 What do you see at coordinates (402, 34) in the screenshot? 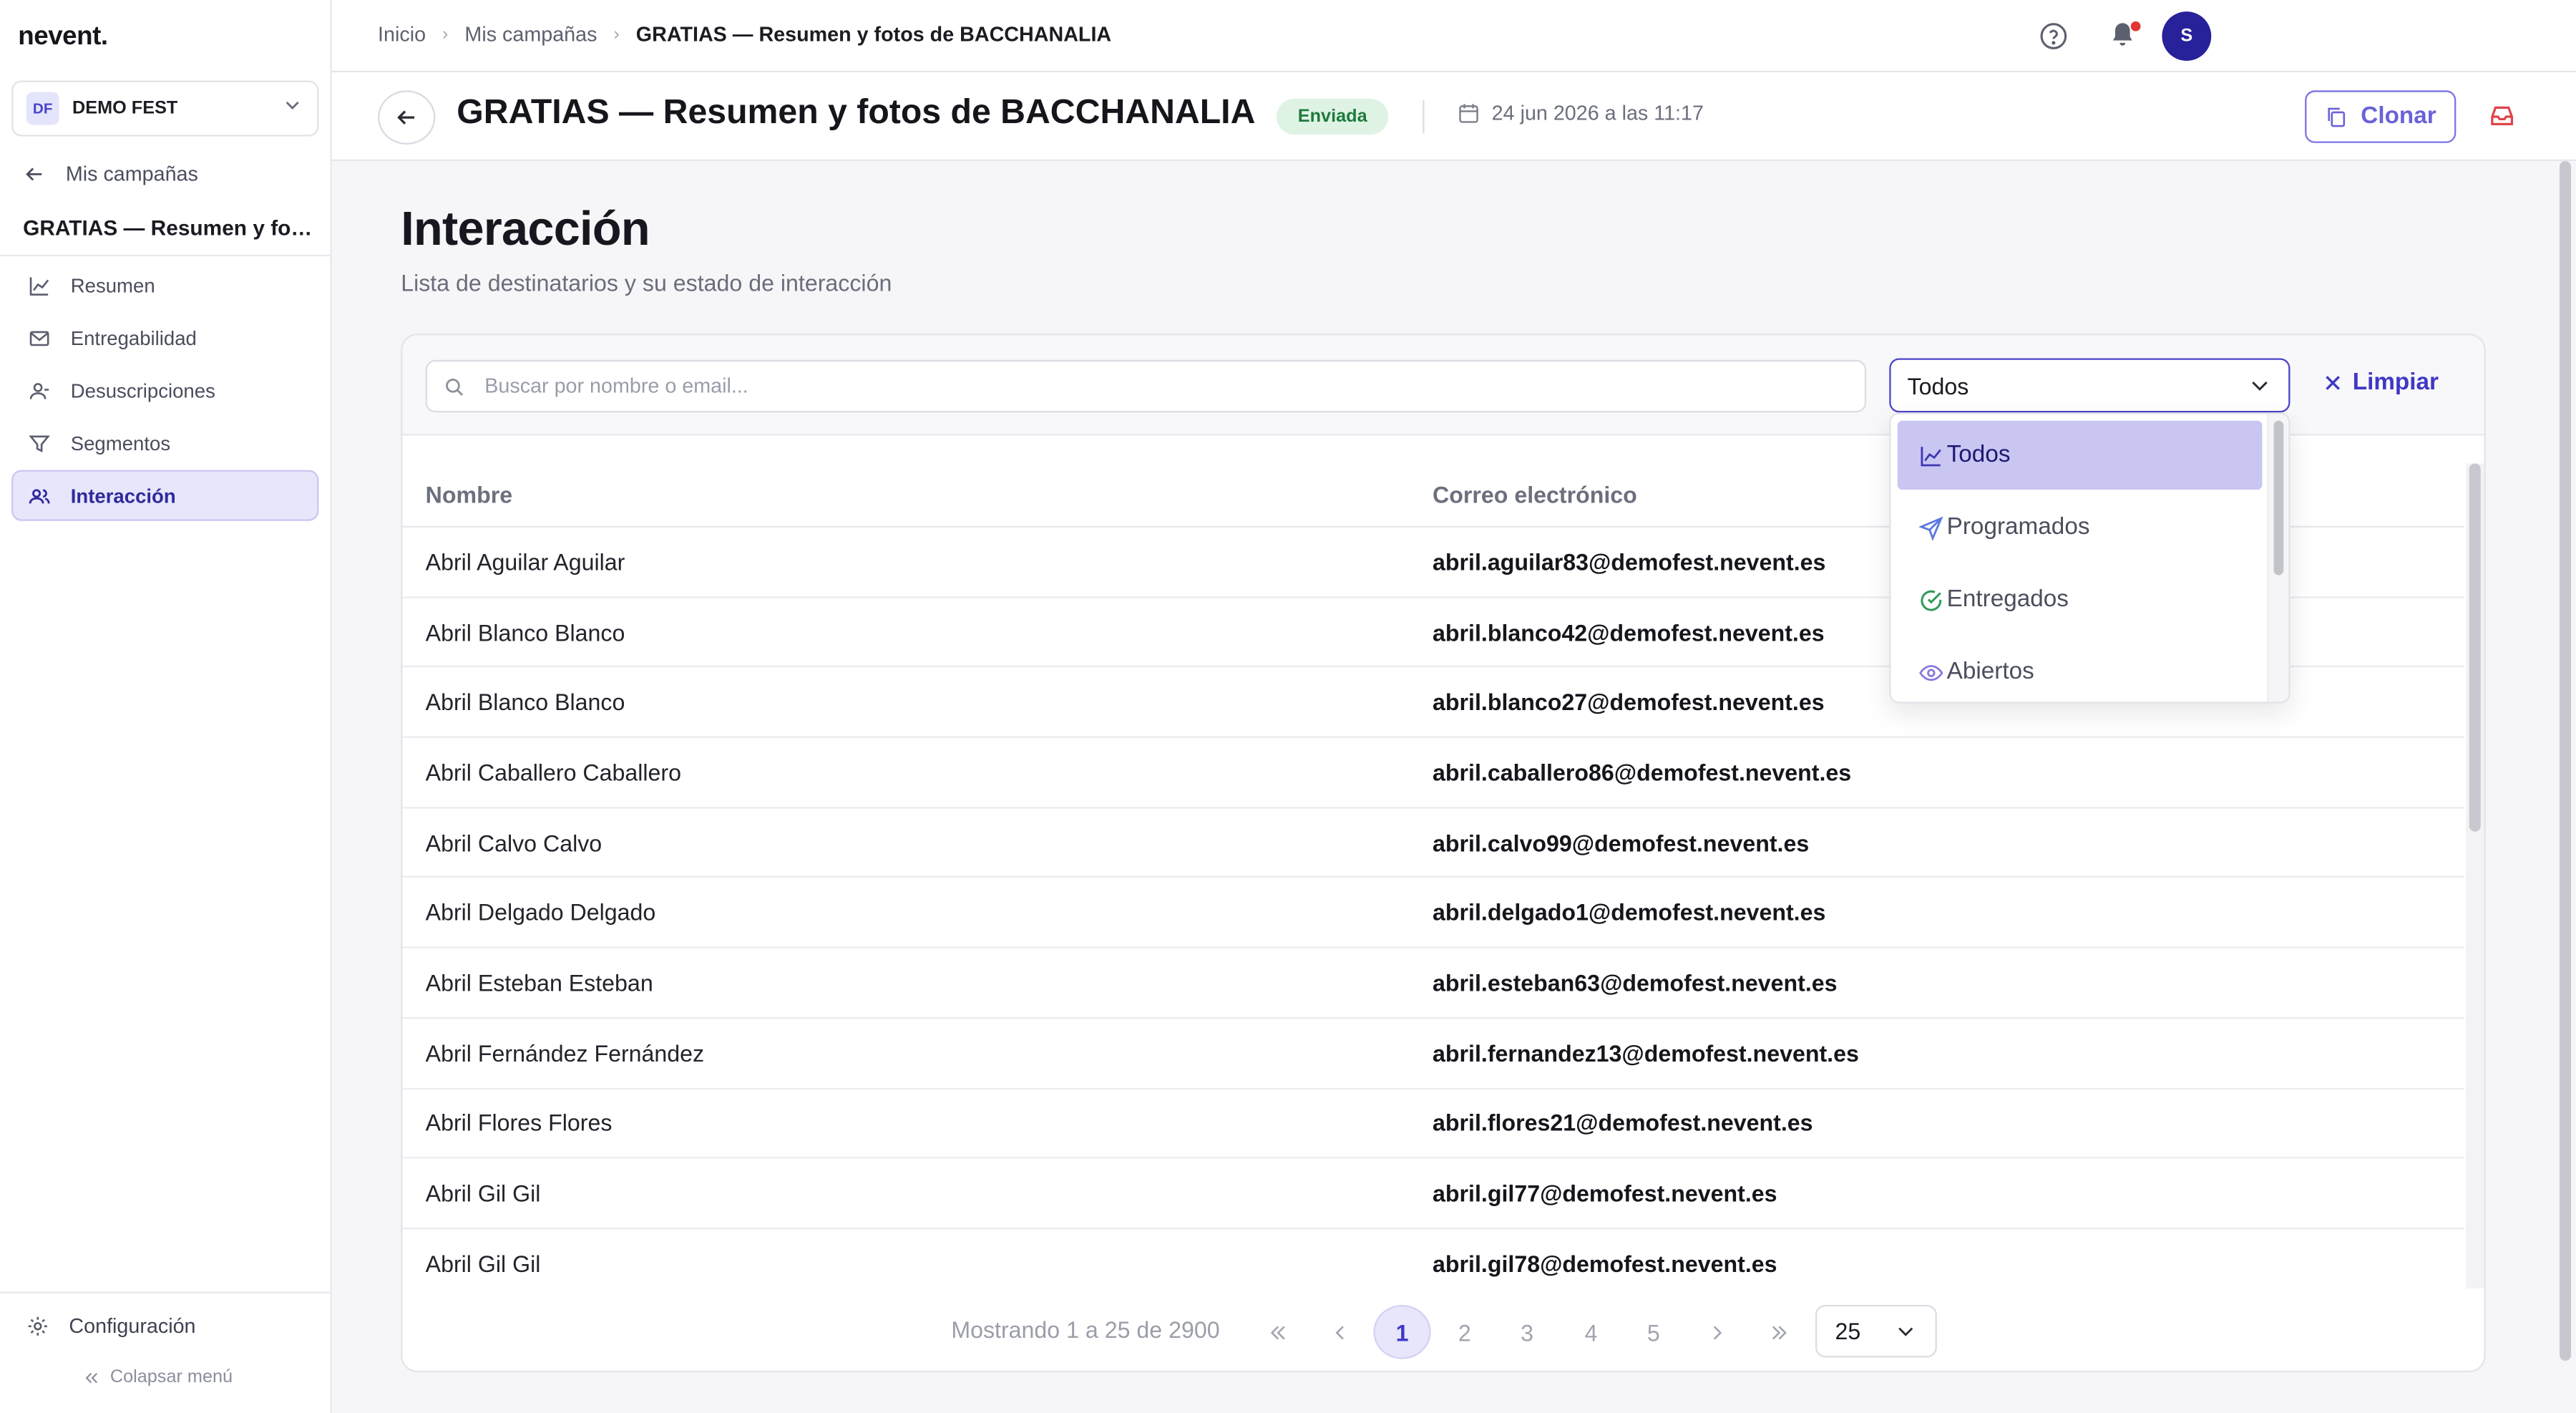
I see `breadcrumb-inicio: Inicio` at bounding box center [402, 34].